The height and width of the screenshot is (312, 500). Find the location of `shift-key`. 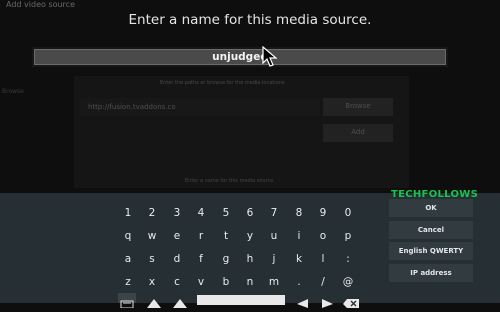

shift-key is located at coordinates (154, 300).